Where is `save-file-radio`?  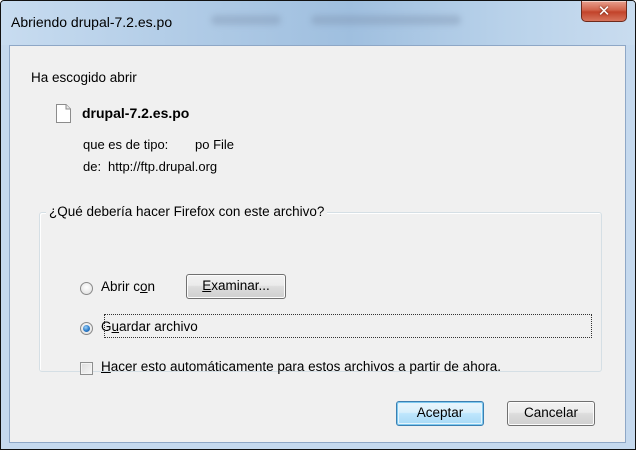
save-file-radio is located at coordinates (86, 328).